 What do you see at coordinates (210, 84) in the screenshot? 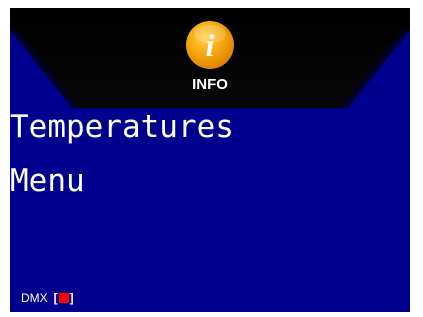
I see `header-title: INFO` at bounding box center [210, 84].